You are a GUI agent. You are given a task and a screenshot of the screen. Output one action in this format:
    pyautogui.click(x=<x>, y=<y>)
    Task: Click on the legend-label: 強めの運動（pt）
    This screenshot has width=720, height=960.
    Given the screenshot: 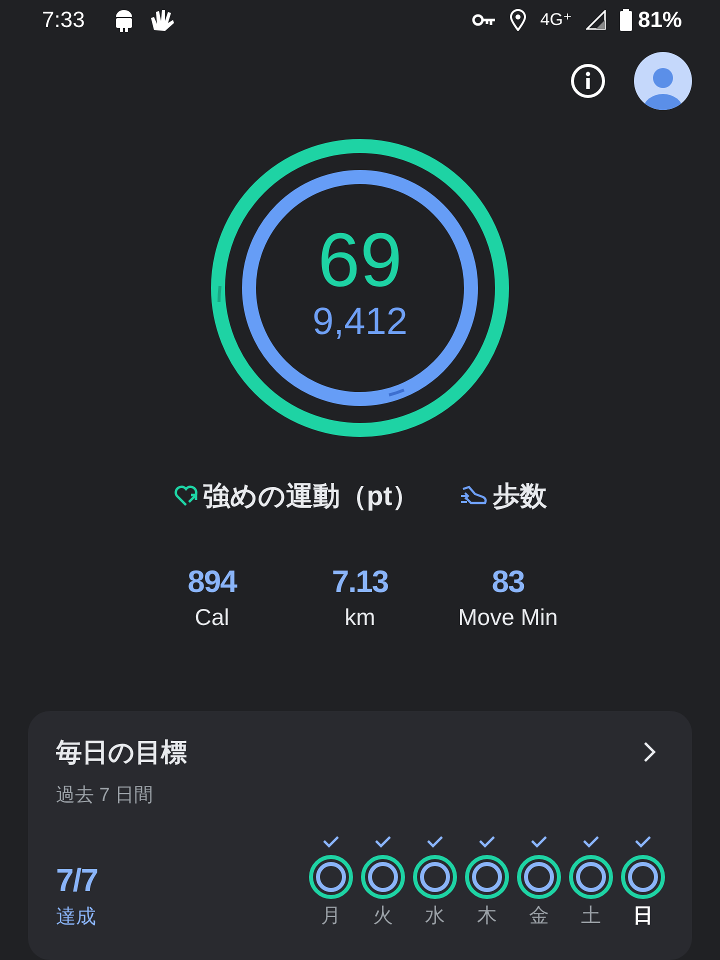 What is the action you would take?
    pyautogui.click(x=311, y=496)
    